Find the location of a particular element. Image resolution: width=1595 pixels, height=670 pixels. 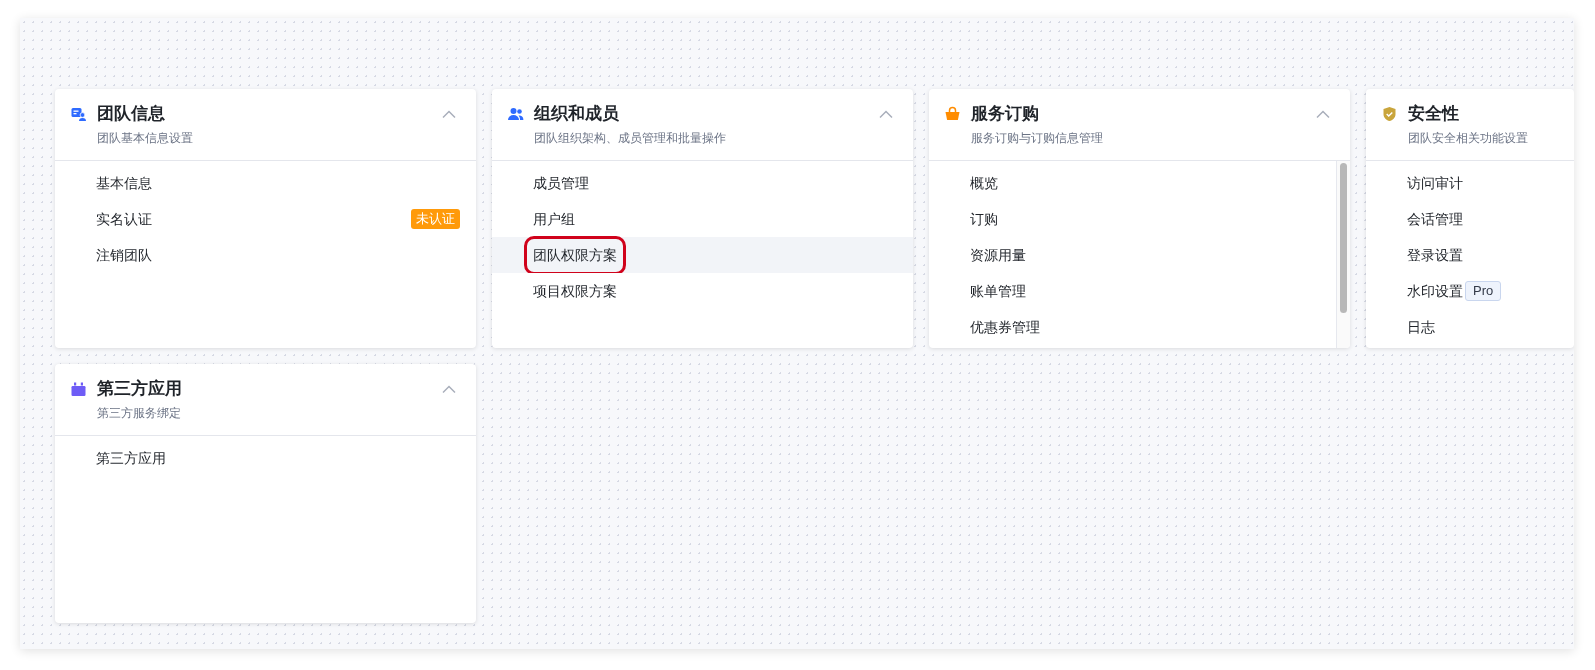

status-badge: 未认证 is located at coordinates (435, 219).